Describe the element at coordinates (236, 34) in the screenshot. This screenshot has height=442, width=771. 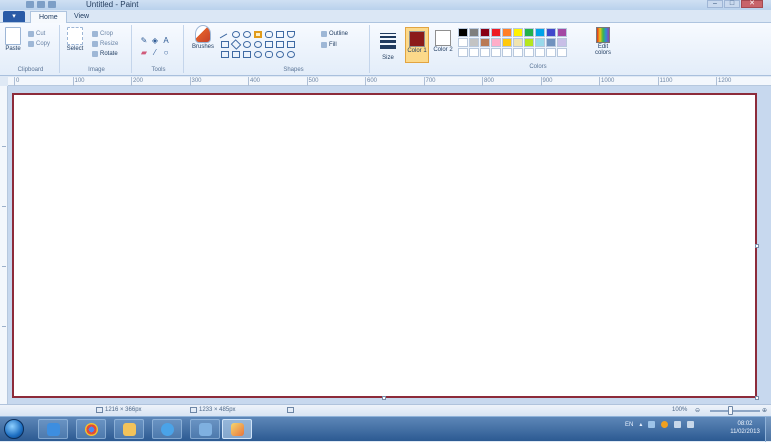
I see `curve-shape-icon` at that location.